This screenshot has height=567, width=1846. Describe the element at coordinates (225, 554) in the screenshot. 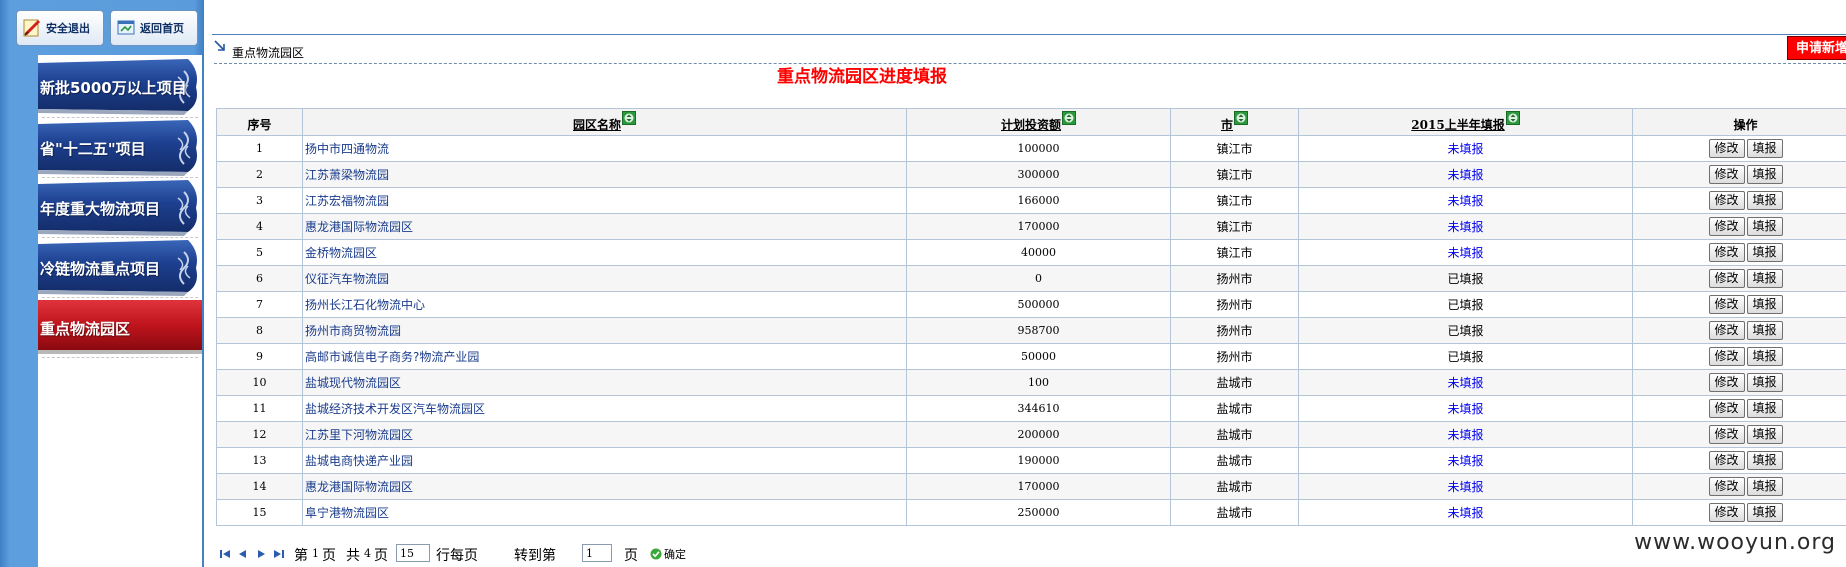

I see `first-page-icon` at that location.